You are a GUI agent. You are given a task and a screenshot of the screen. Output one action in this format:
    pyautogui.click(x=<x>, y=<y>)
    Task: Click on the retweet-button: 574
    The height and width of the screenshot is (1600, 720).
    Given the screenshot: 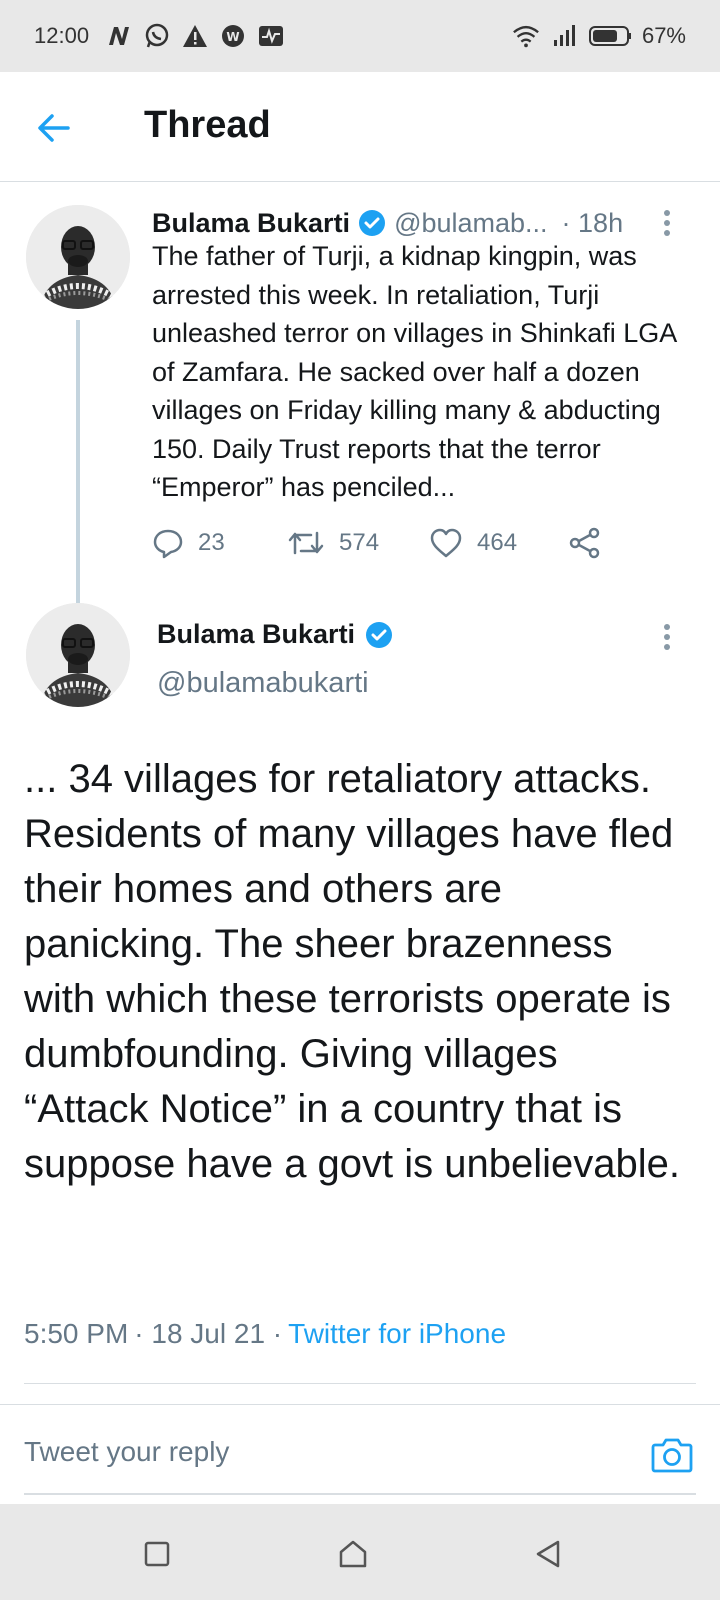 What is the action you would take?
    pyautogui.click(x=333, y=543)
    